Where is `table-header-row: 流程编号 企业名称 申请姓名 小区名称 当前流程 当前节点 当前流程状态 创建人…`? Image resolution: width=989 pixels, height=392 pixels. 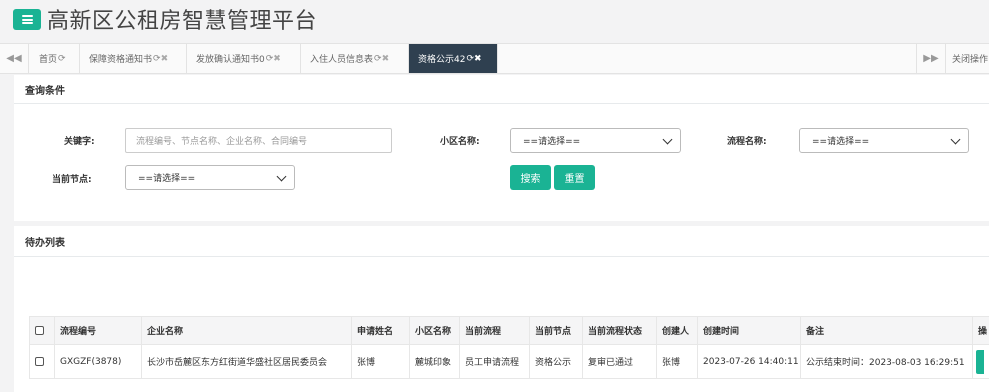
table-header-row: 流程编号 企业名称 申请姓名 小区名称 当前流程 当前节点 当前流程状态 创建人… is located at coordinates (509, 330).